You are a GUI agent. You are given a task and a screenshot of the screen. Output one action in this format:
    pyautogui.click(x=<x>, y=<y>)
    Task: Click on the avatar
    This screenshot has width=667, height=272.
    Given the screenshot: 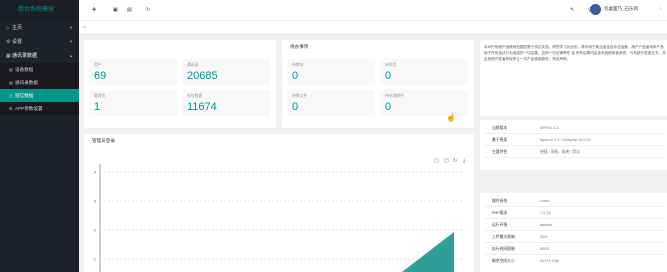 What is the action you would take?
    pyautogui.click(x=595, y=9)
    